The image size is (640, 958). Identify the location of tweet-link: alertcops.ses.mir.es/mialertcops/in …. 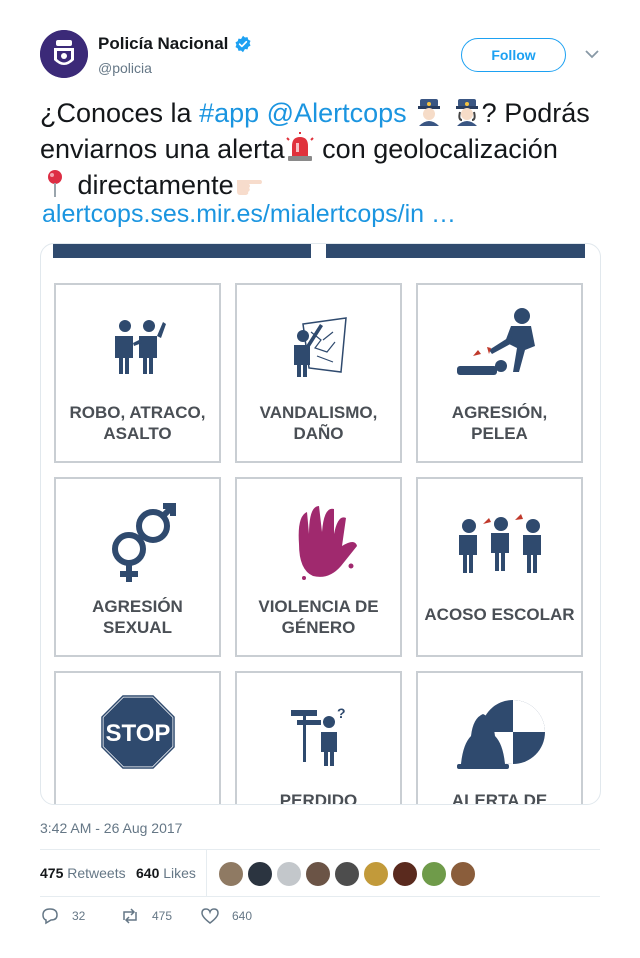
(249, 214).